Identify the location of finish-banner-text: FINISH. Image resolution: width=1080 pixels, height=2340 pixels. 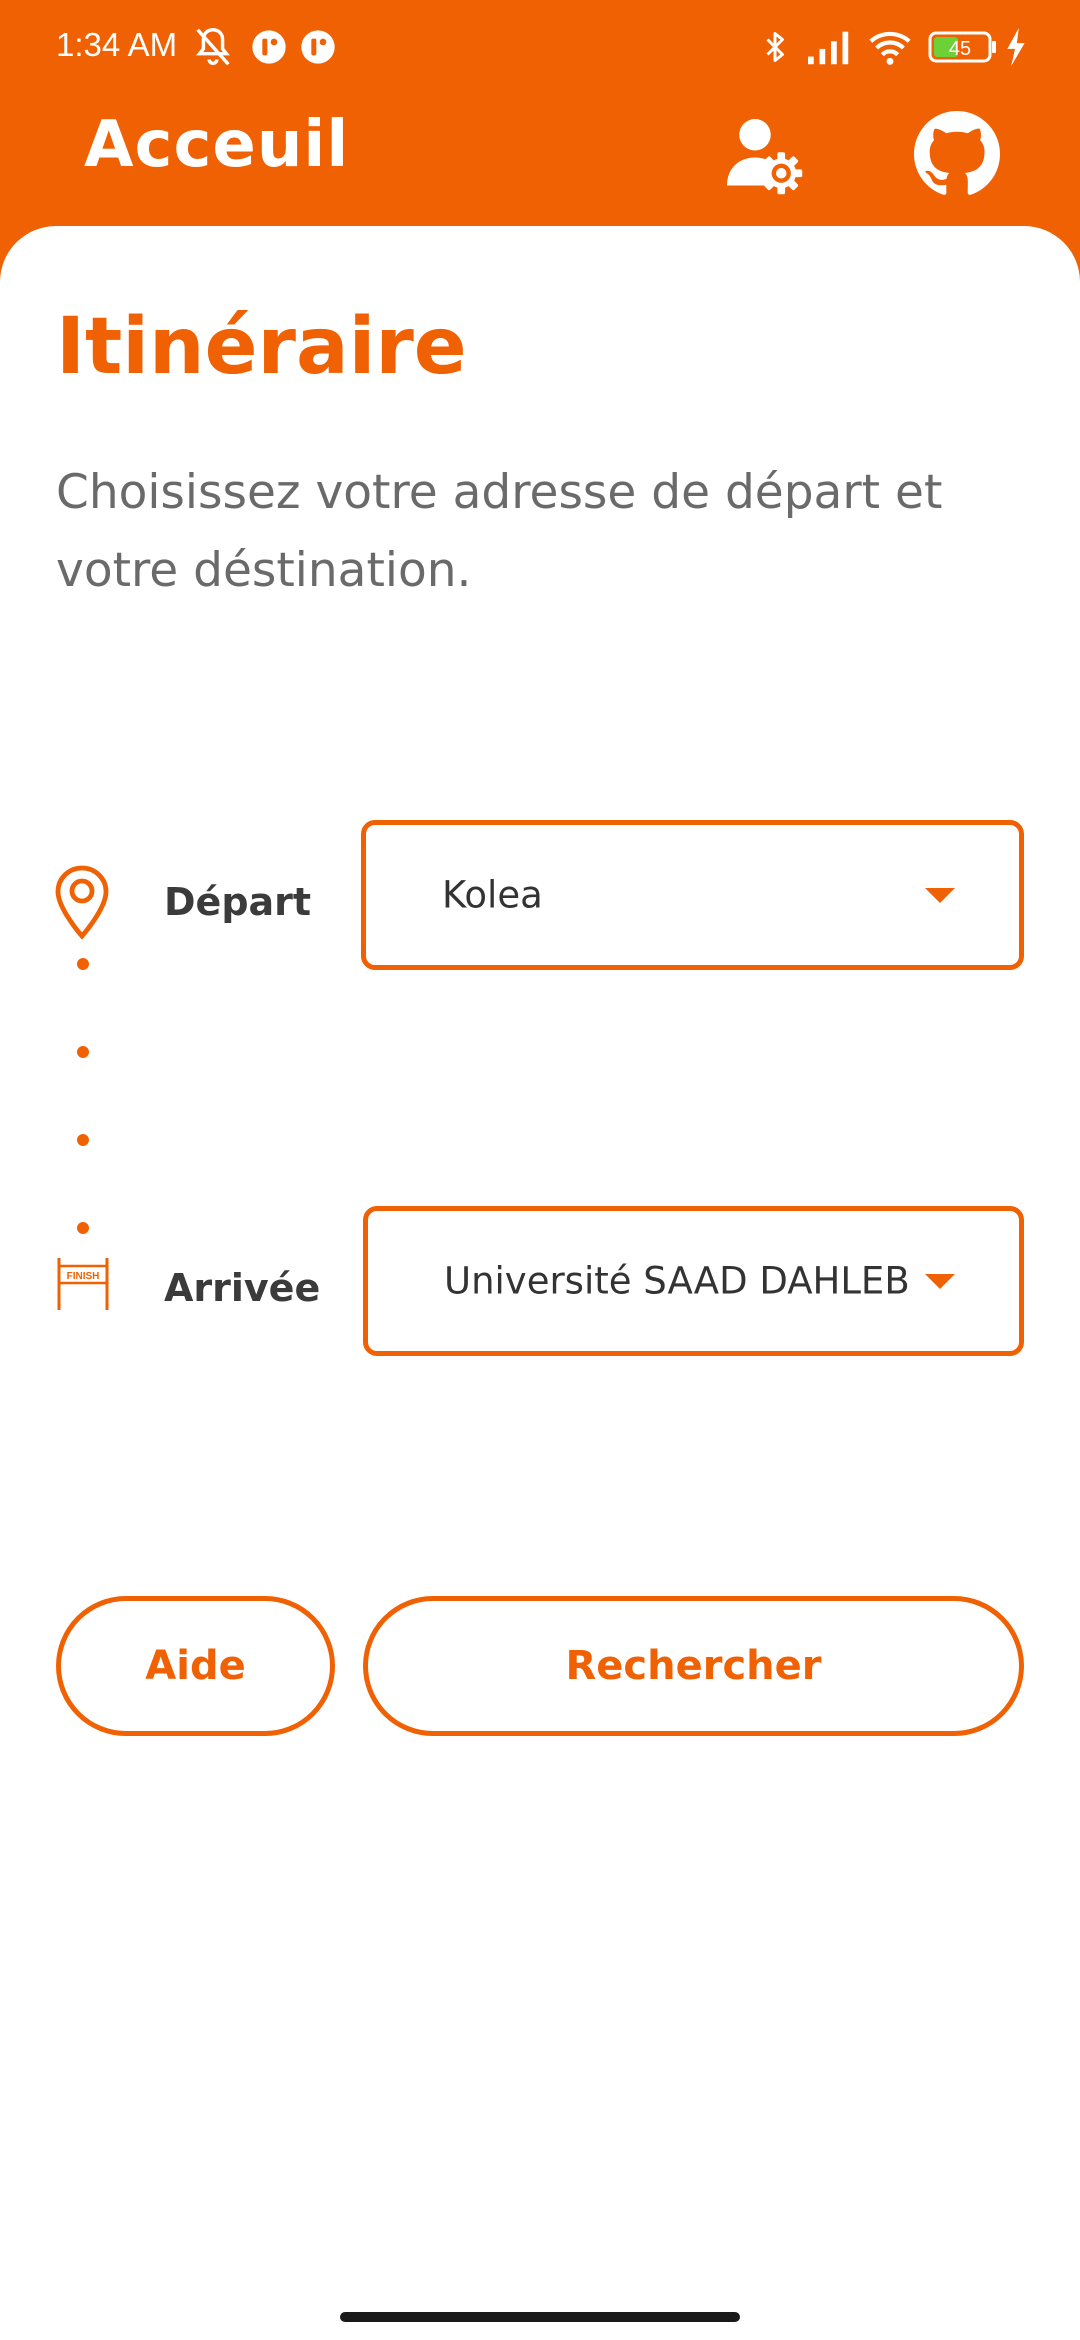
(83, 1276).